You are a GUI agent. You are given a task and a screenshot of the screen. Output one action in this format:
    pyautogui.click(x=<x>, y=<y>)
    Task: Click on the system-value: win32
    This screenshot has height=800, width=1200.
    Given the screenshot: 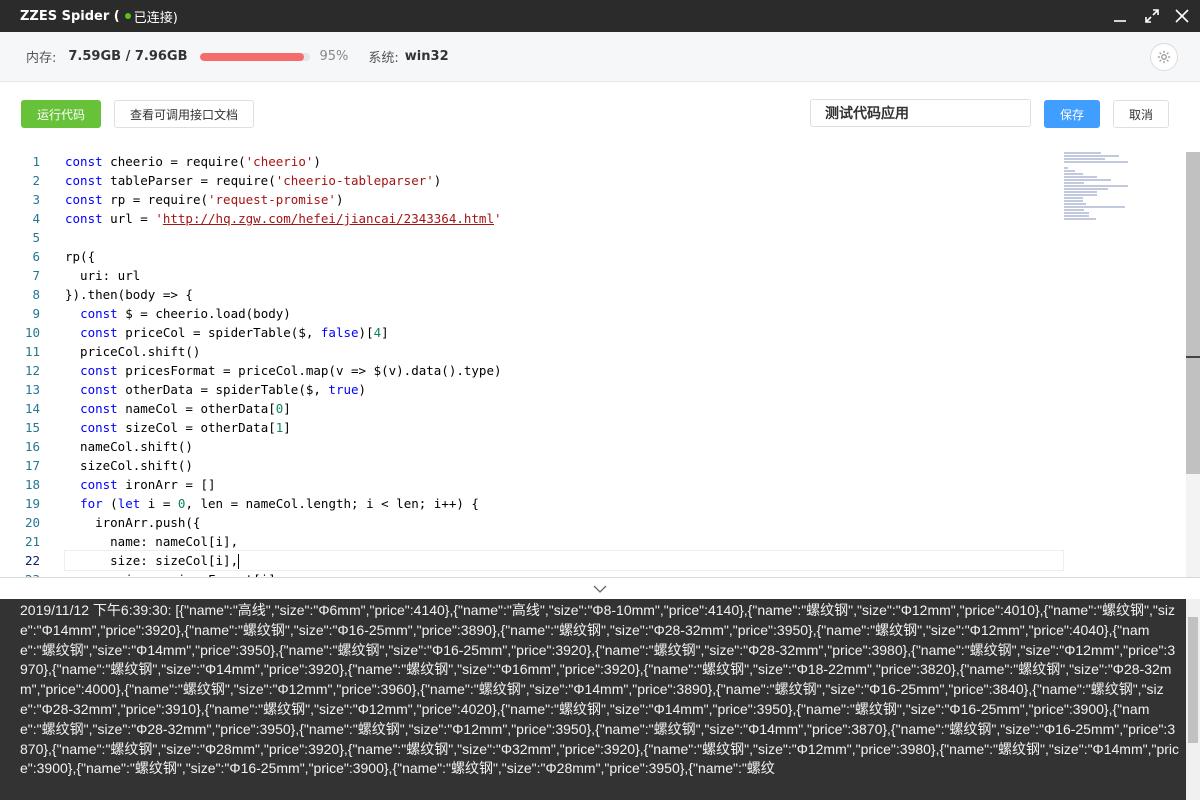 What is the action you would take?
    pyautogui.click(x=426, y=56)
    